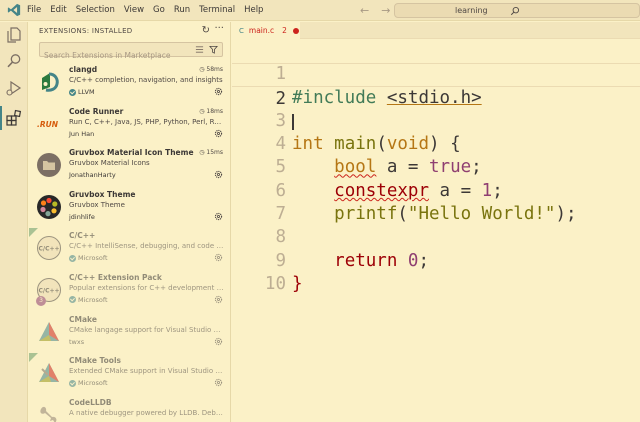  I want to click on cmake-tools-logo-icon, so click(49, 373).